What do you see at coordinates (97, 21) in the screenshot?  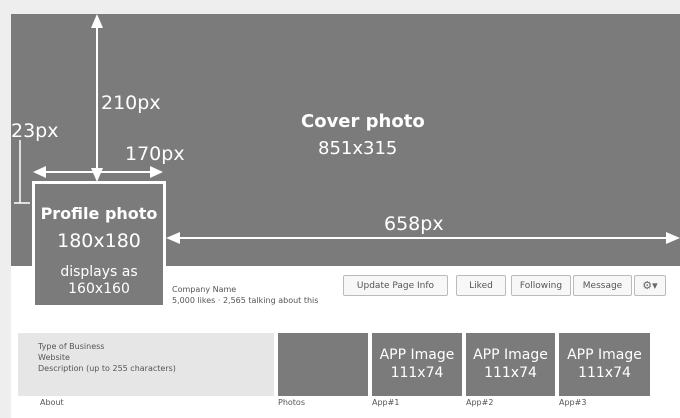 I see `vertical-210-arrowhead-top` at bounding box center [97, 21].